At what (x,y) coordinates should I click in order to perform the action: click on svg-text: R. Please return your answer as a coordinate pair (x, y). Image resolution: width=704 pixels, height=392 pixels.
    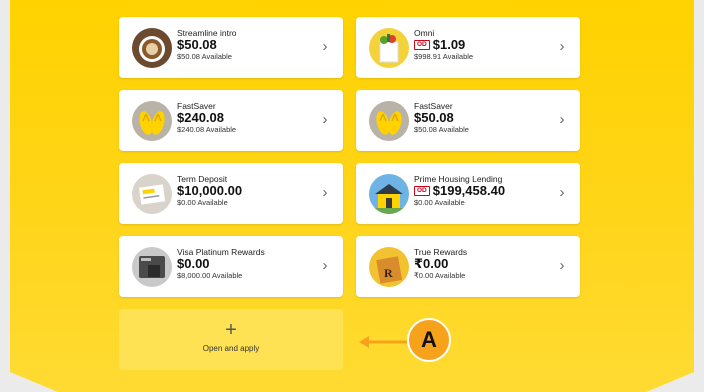
    Looking at the image, I should click on (388, 273).